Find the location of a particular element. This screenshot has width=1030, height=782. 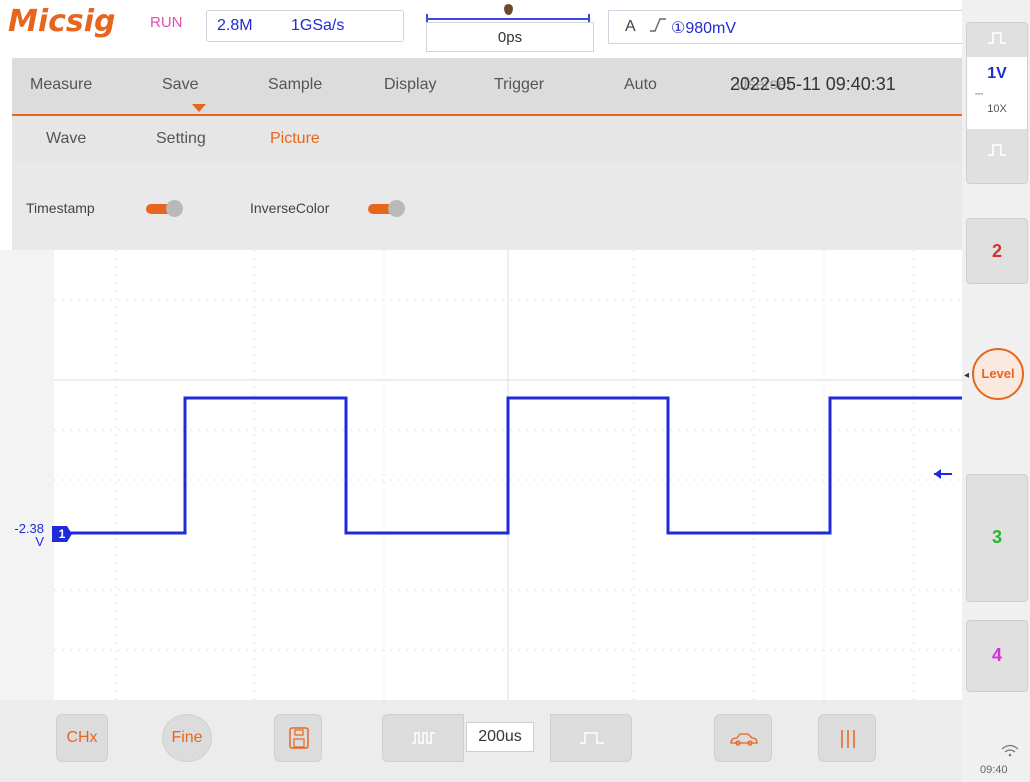

inverse-color-label: InverseColor is located at coordinates (290, 208).